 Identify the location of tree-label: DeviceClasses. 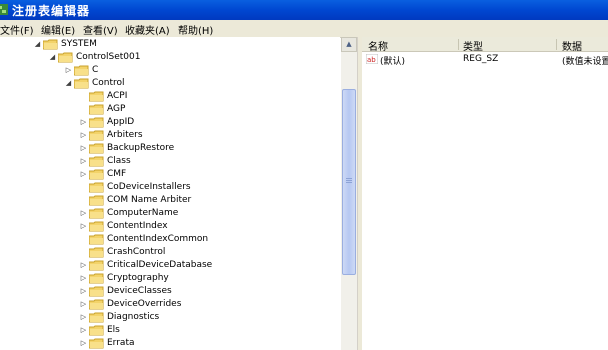
(139, 291).